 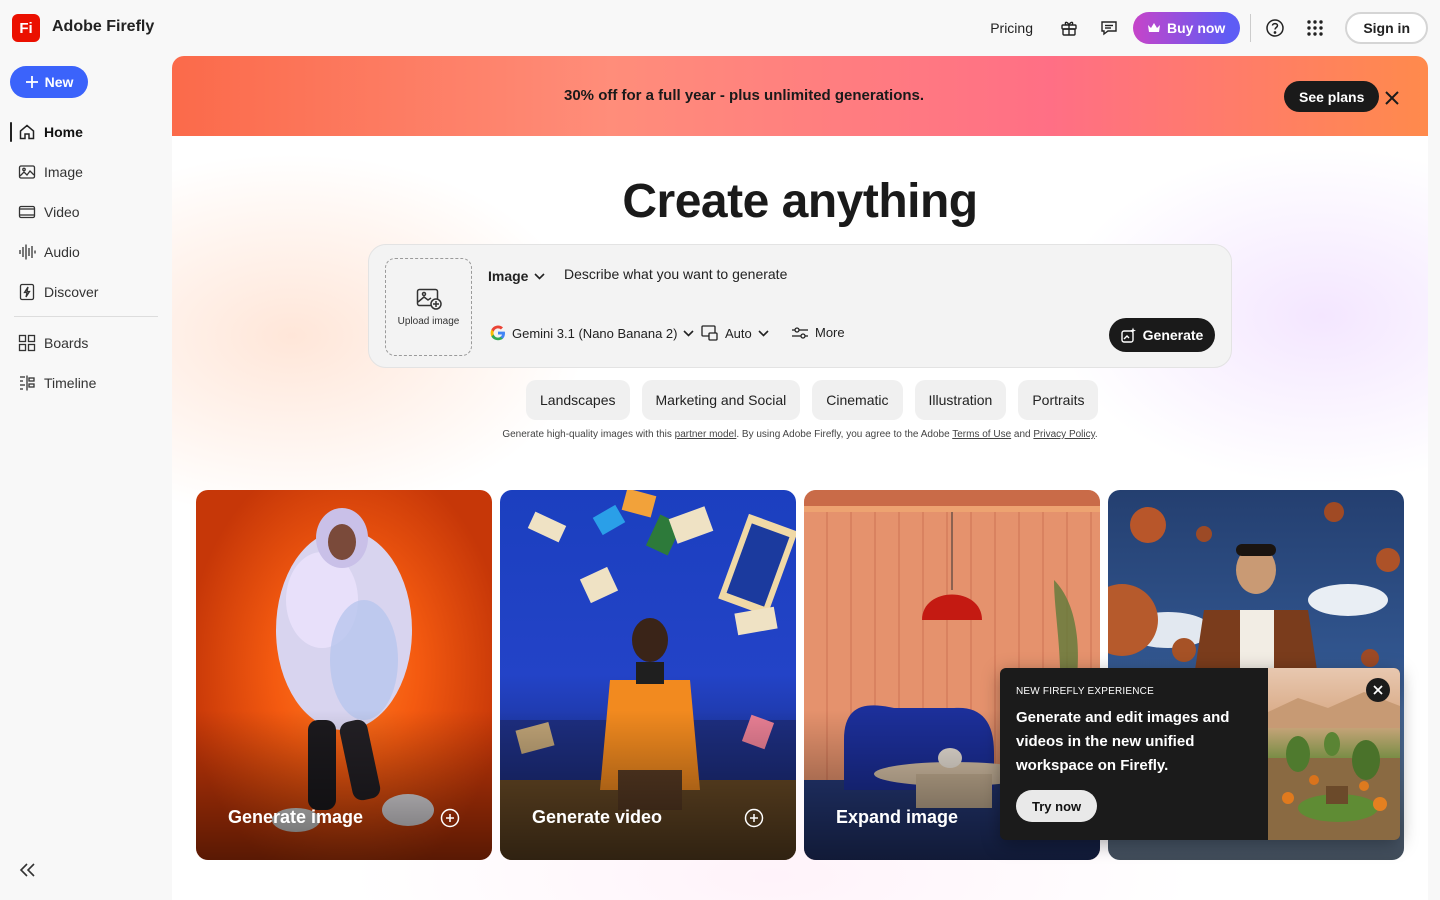 What do you see at coordinates (28, 870) in the screenshot?
I see `collapse-sidebar-icon` at bounding box center [28, 870].